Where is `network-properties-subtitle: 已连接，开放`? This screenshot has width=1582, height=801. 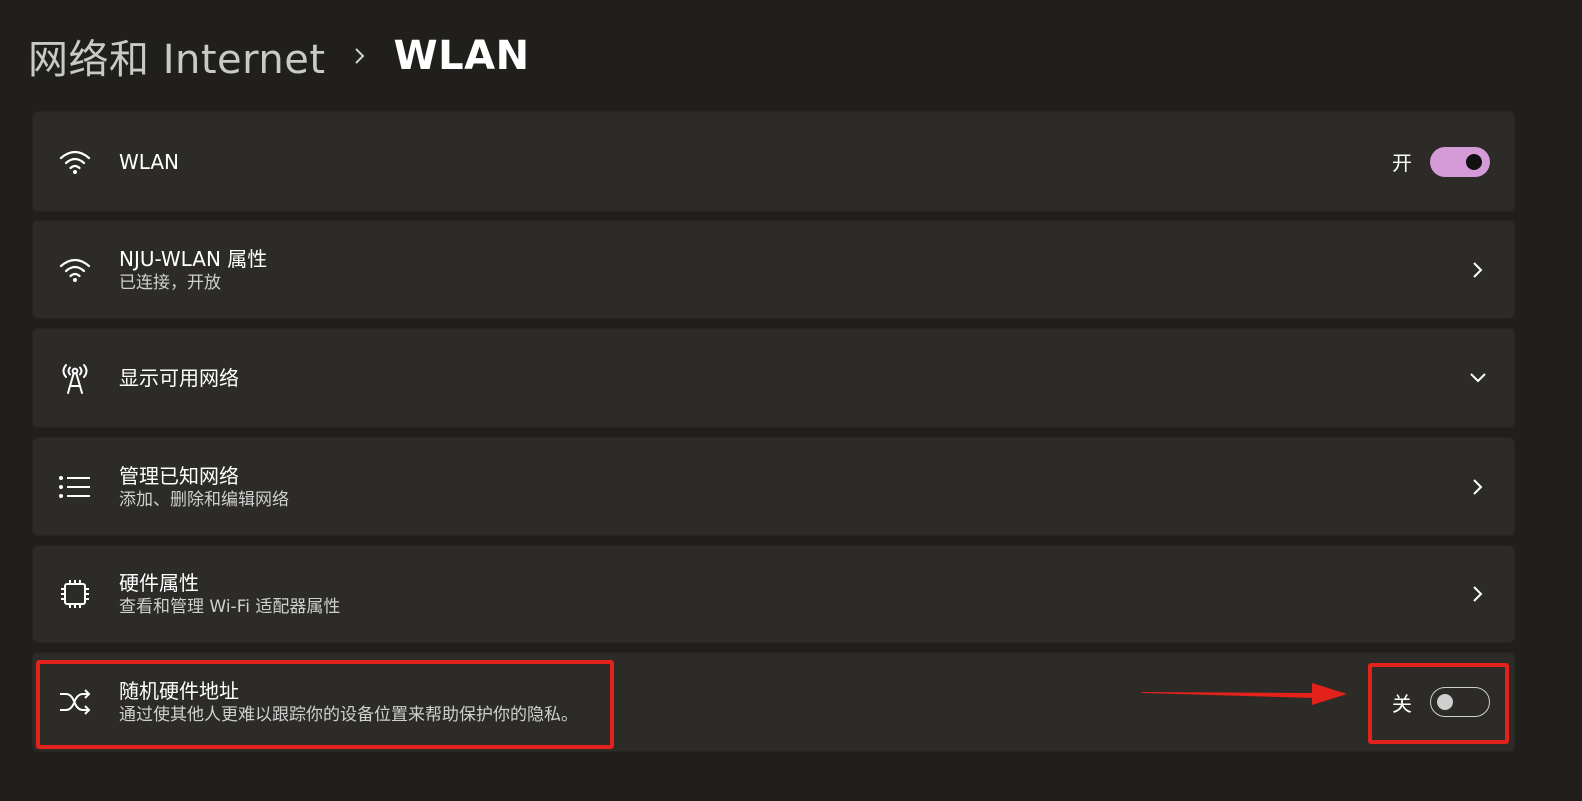
network-properties-subtitle: 已连接，开放 is located at coordinates (170, 282).